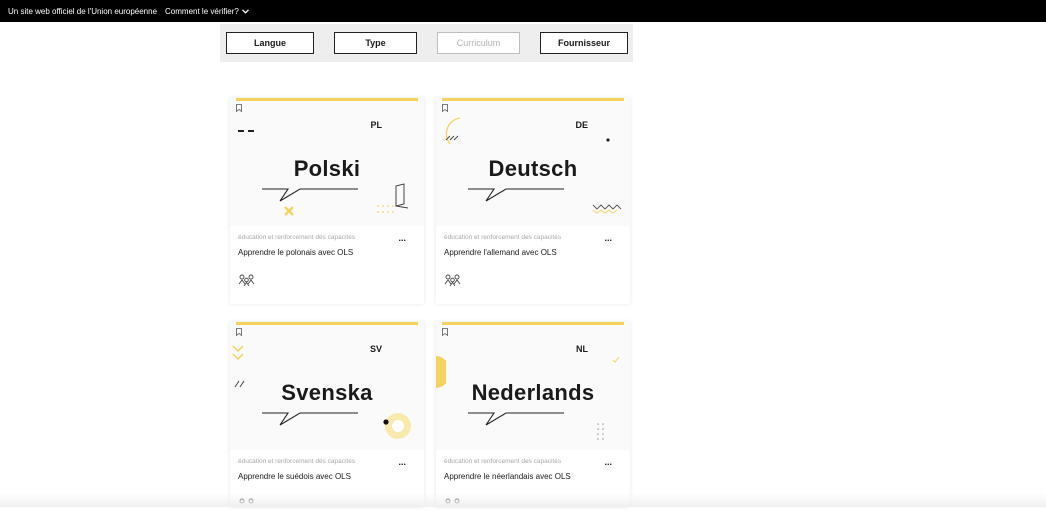 This screenshot has width=1046, height=510. Describe the element at coordinates (478, 43) in the screenshot. I see `curriculum-filter-button: Curriculum` at that location.